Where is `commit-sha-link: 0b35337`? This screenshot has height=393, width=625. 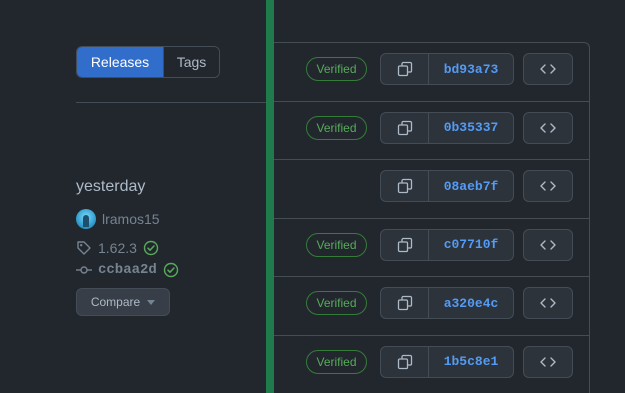
commit-sha-link: 0b35337 is located at coordinates (471, 128).